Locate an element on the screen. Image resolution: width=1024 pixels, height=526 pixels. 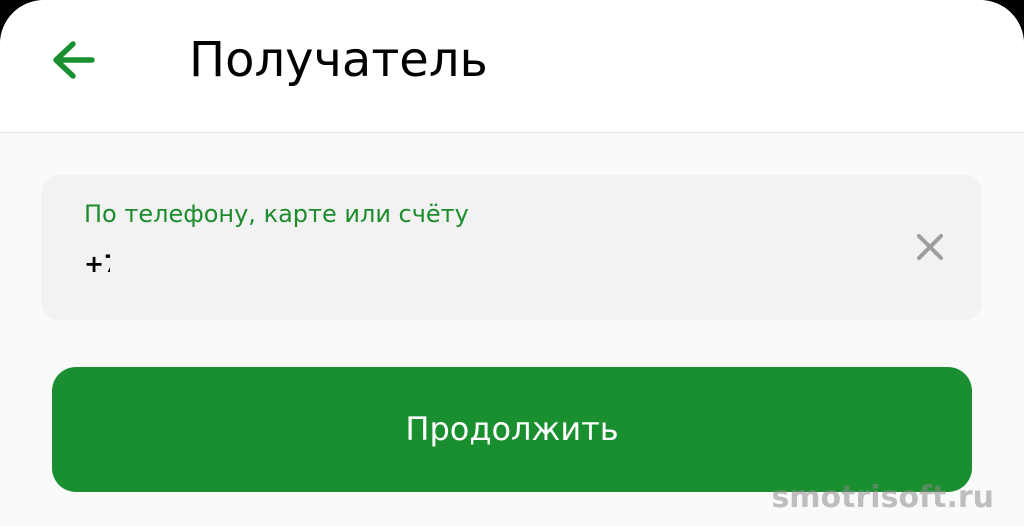
recipient-input-value: +7 is located at coordinates (97, 264).